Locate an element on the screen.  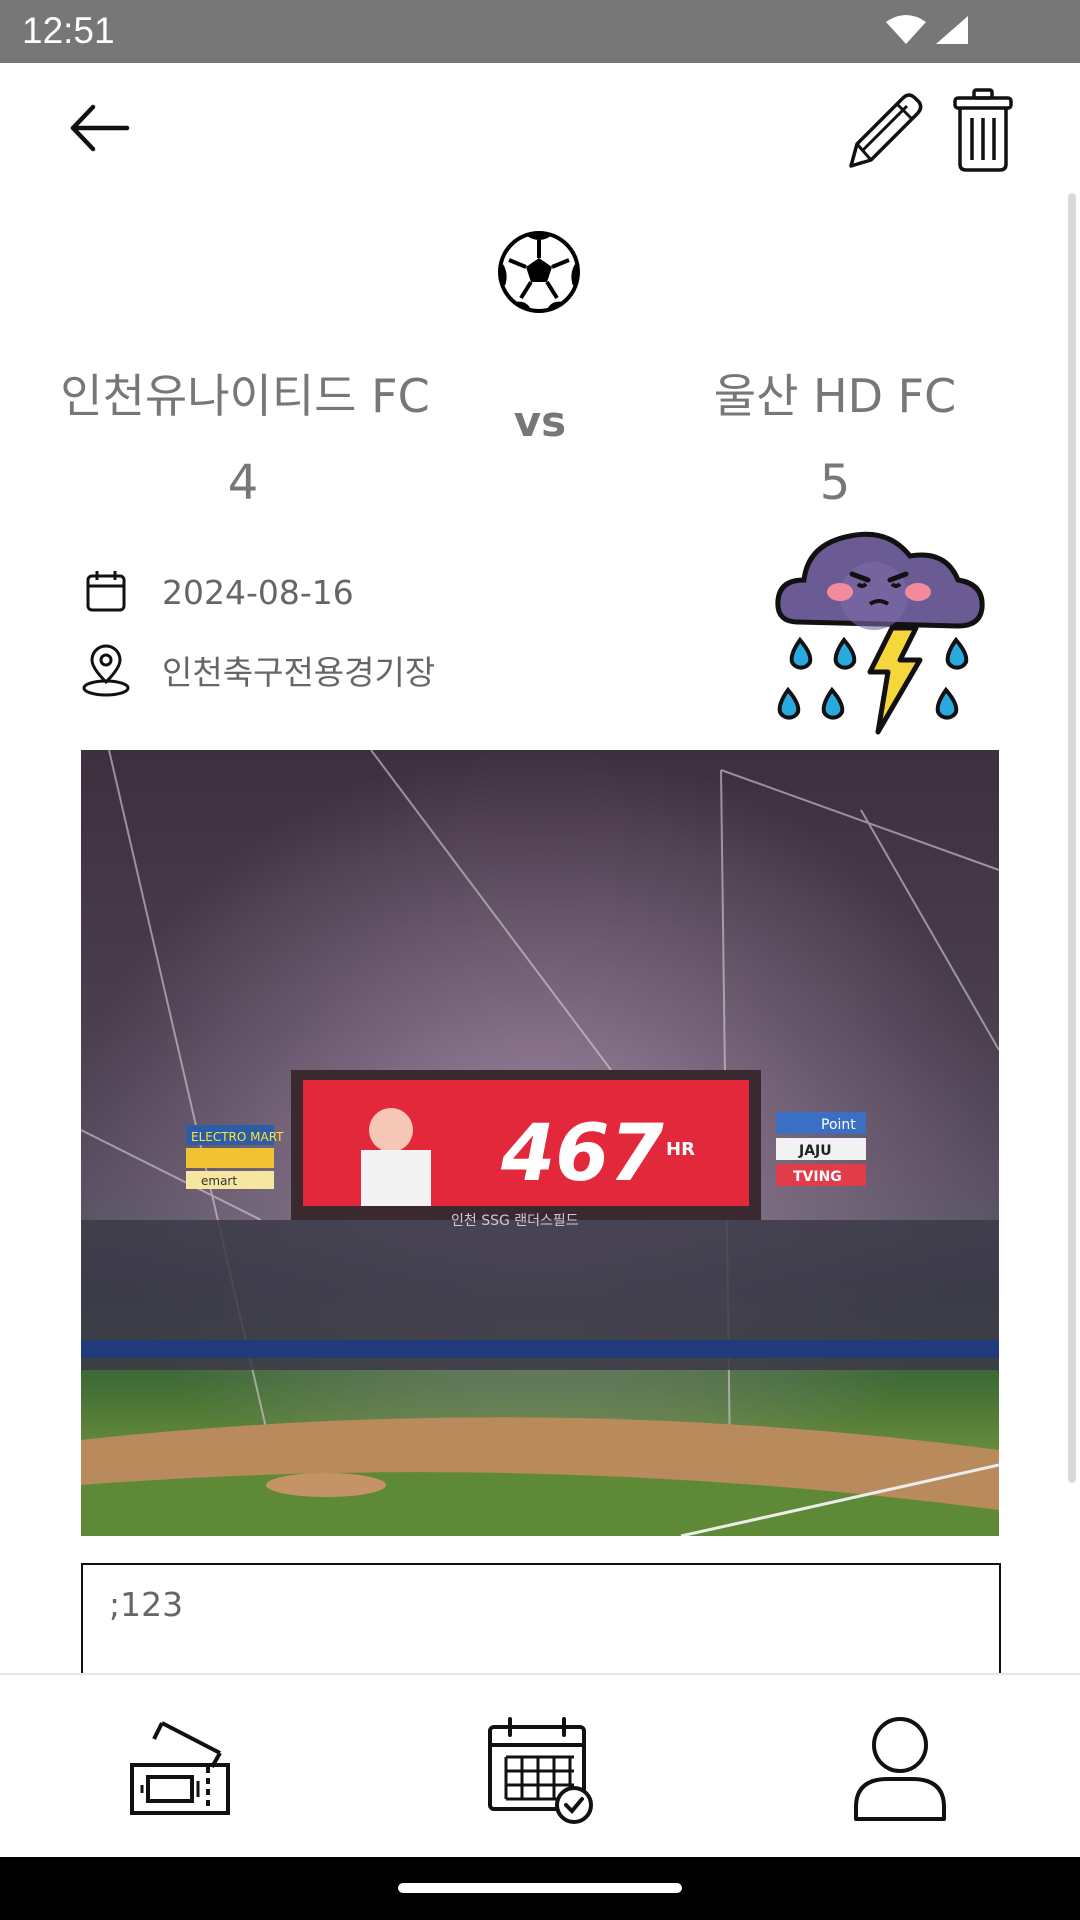
stadium-sign: 인천 SSG 랜더스필드 is located at coordinates (515, 1221).